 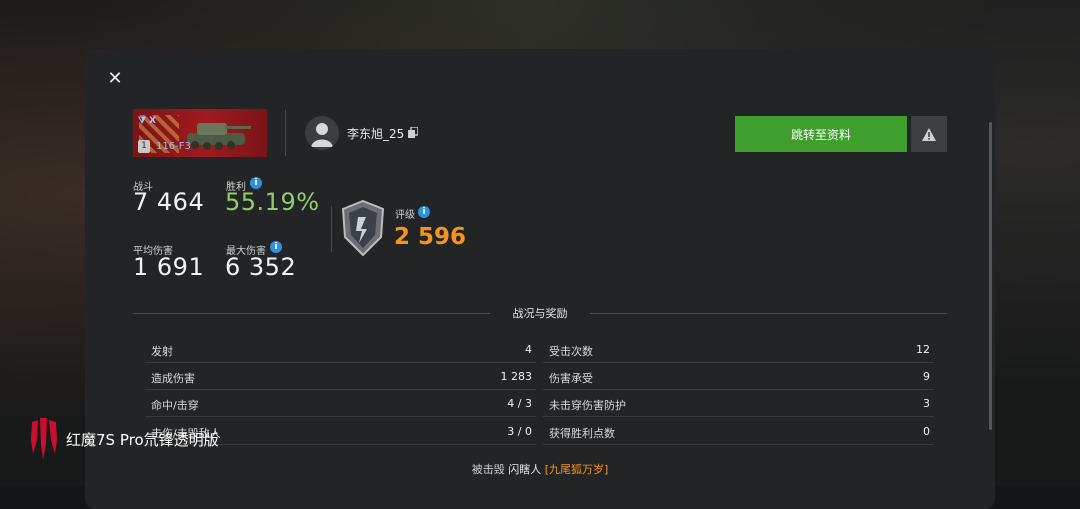 What do you see at coordinates (261, 267) in the screenshot?
I see `max-damage-value: 6 352` at bounding box center [261, 267].